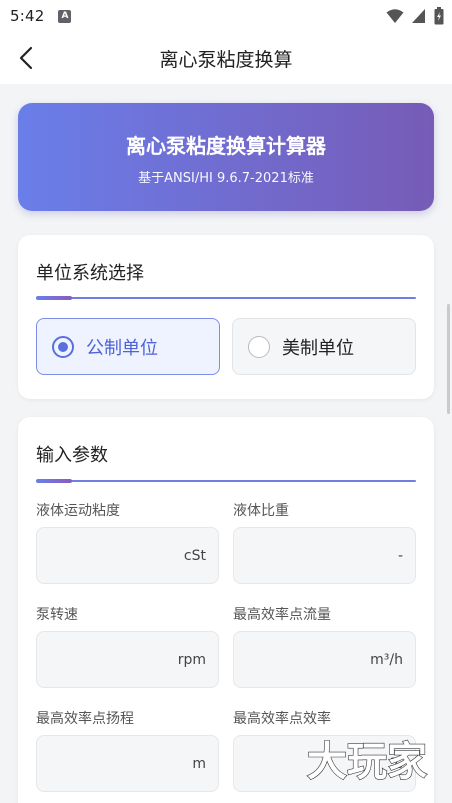  I want to click on scrollbar-thumb, so click(448, 359).